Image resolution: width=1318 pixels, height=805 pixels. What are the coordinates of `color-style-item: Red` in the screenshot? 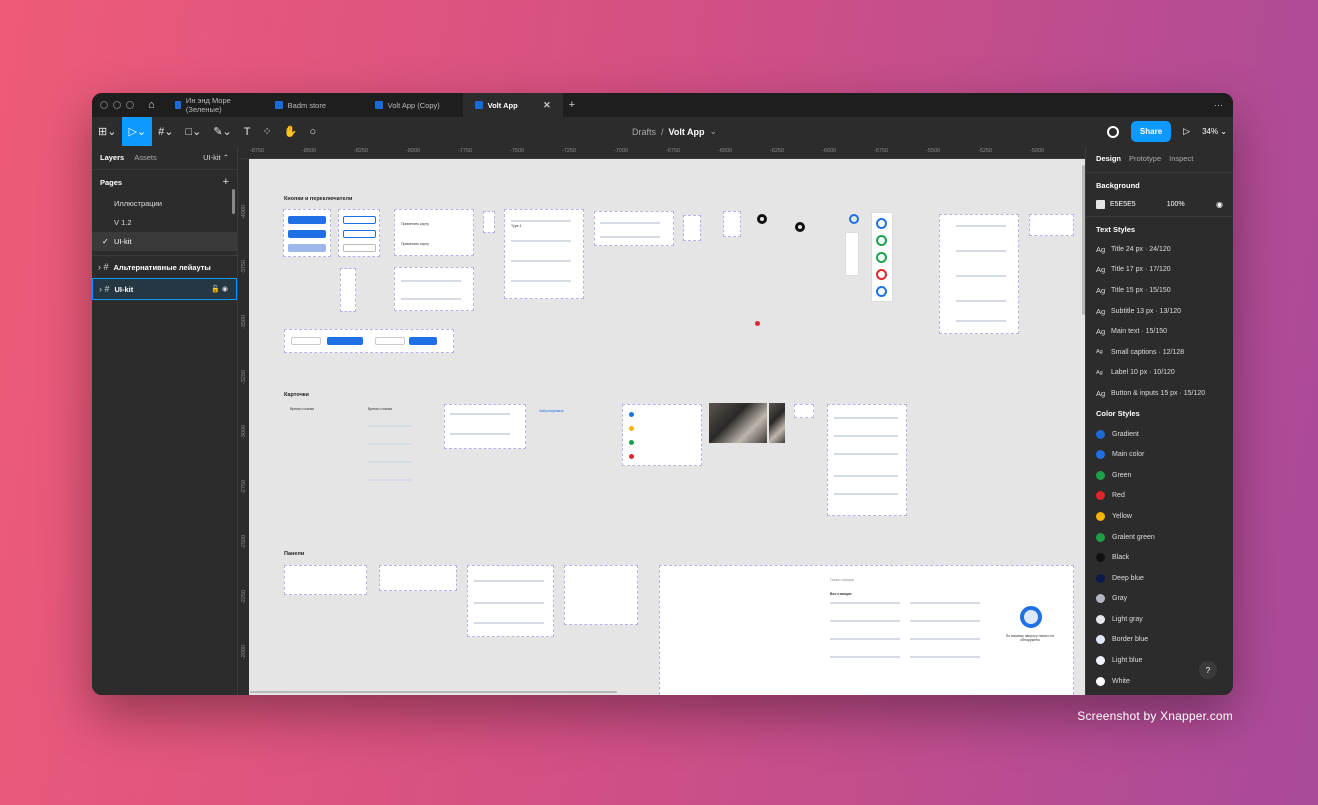 It's located at (1159, 496).